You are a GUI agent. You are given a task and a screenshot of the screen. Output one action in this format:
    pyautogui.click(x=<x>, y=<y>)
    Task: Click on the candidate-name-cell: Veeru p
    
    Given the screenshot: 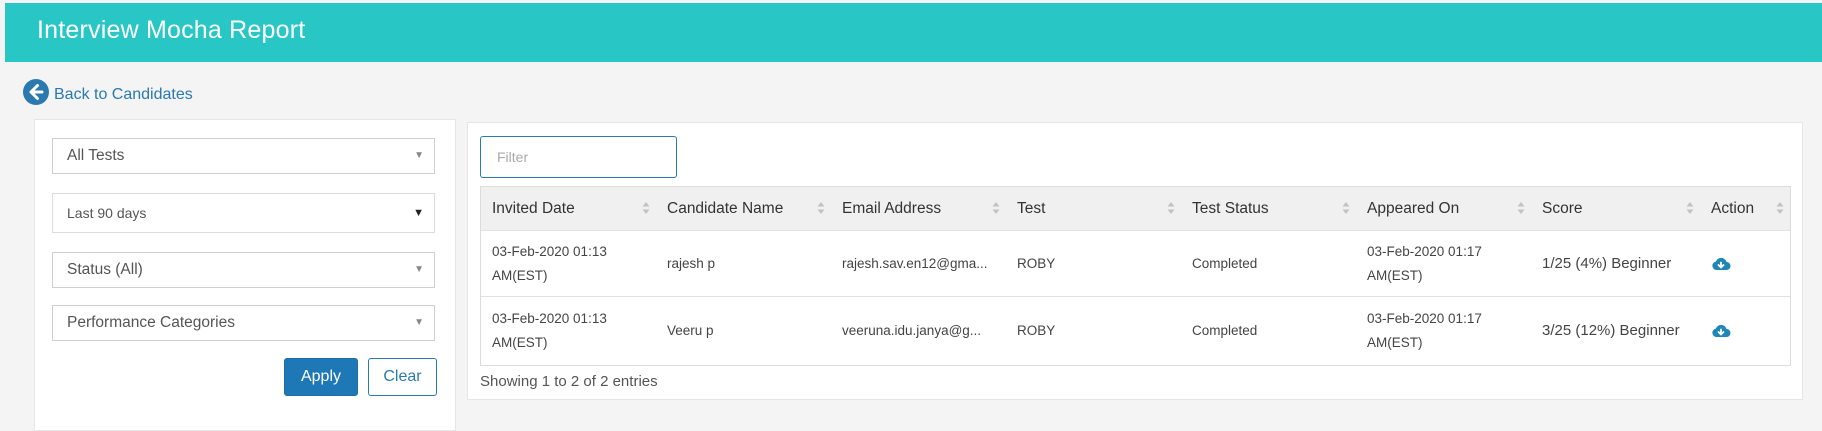 What is the action you would take?
    pyautogui.click(x=690, y=330)
    